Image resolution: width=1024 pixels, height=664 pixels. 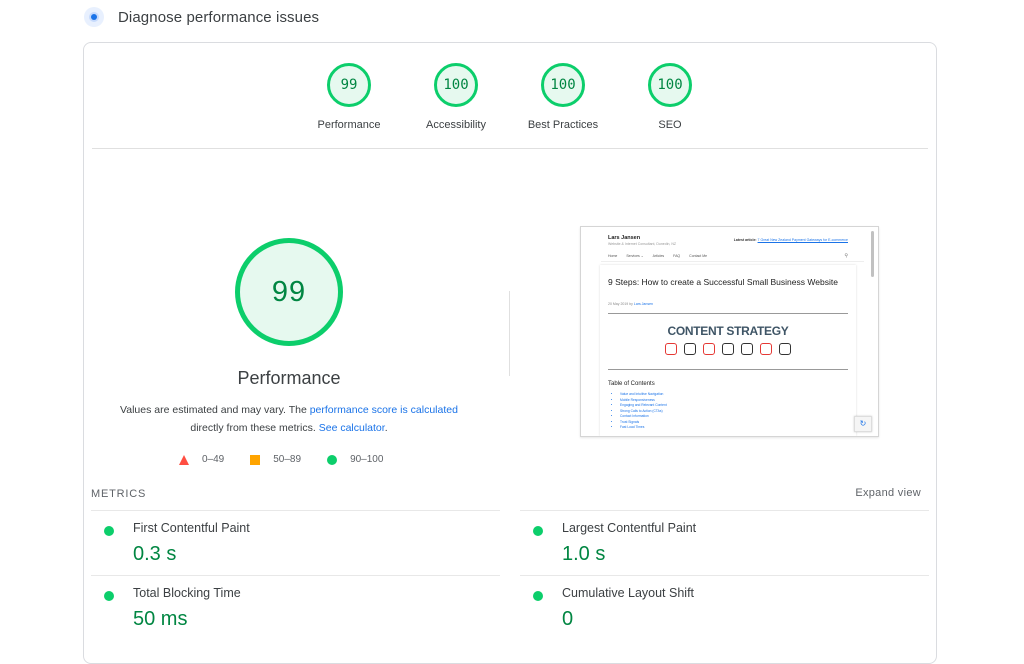 I want to click on content-strategy-banner: CONTENT STRATEGY, so click(x=728, y=331).